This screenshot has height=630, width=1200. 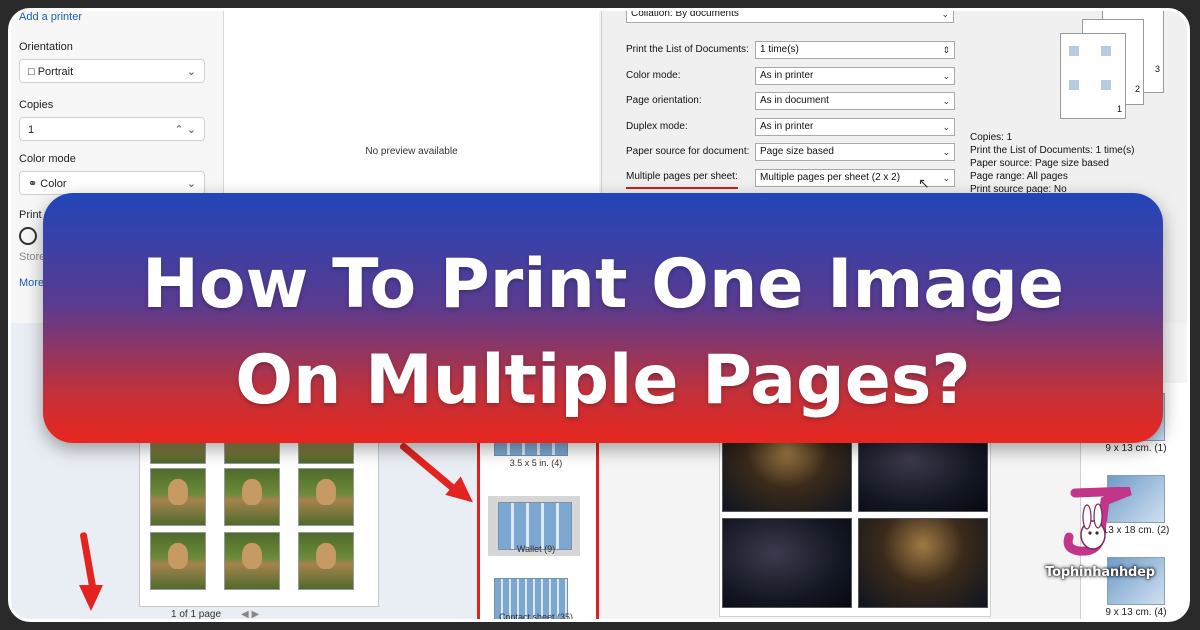 What do you see at coordinates (603, 284) in the screenshot?
I see `banner-title-line-1: How To Print One Image` at bounding box center [603, 284].